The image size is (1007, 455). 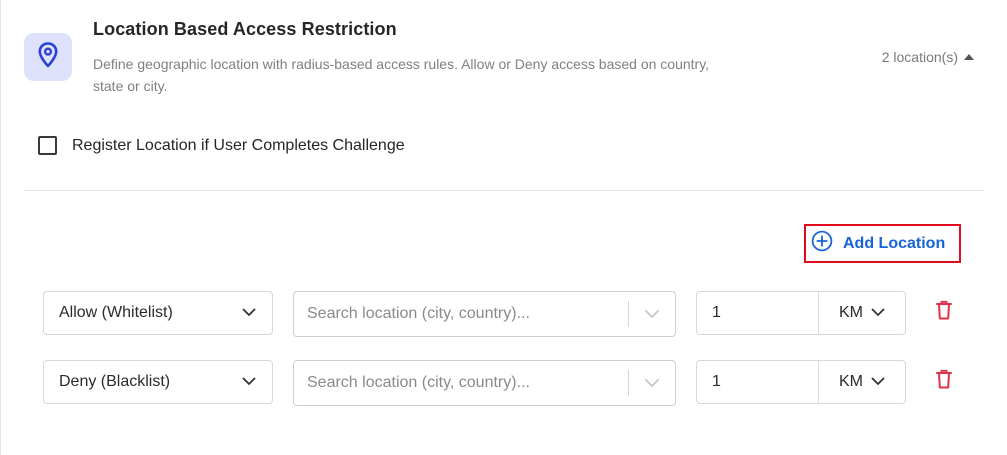 I want to click on location-count-toggle: 2 location(s), so click(x=928, y=57).